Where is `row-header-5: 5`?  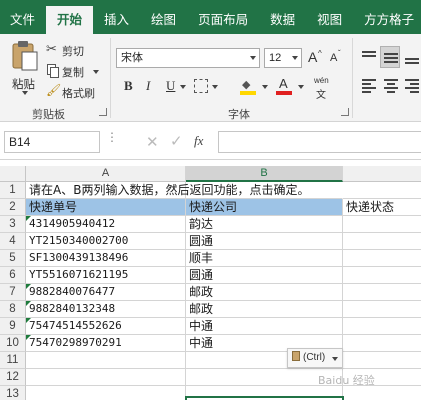 row-header-5: 5 is located at coordinates (13, 258).